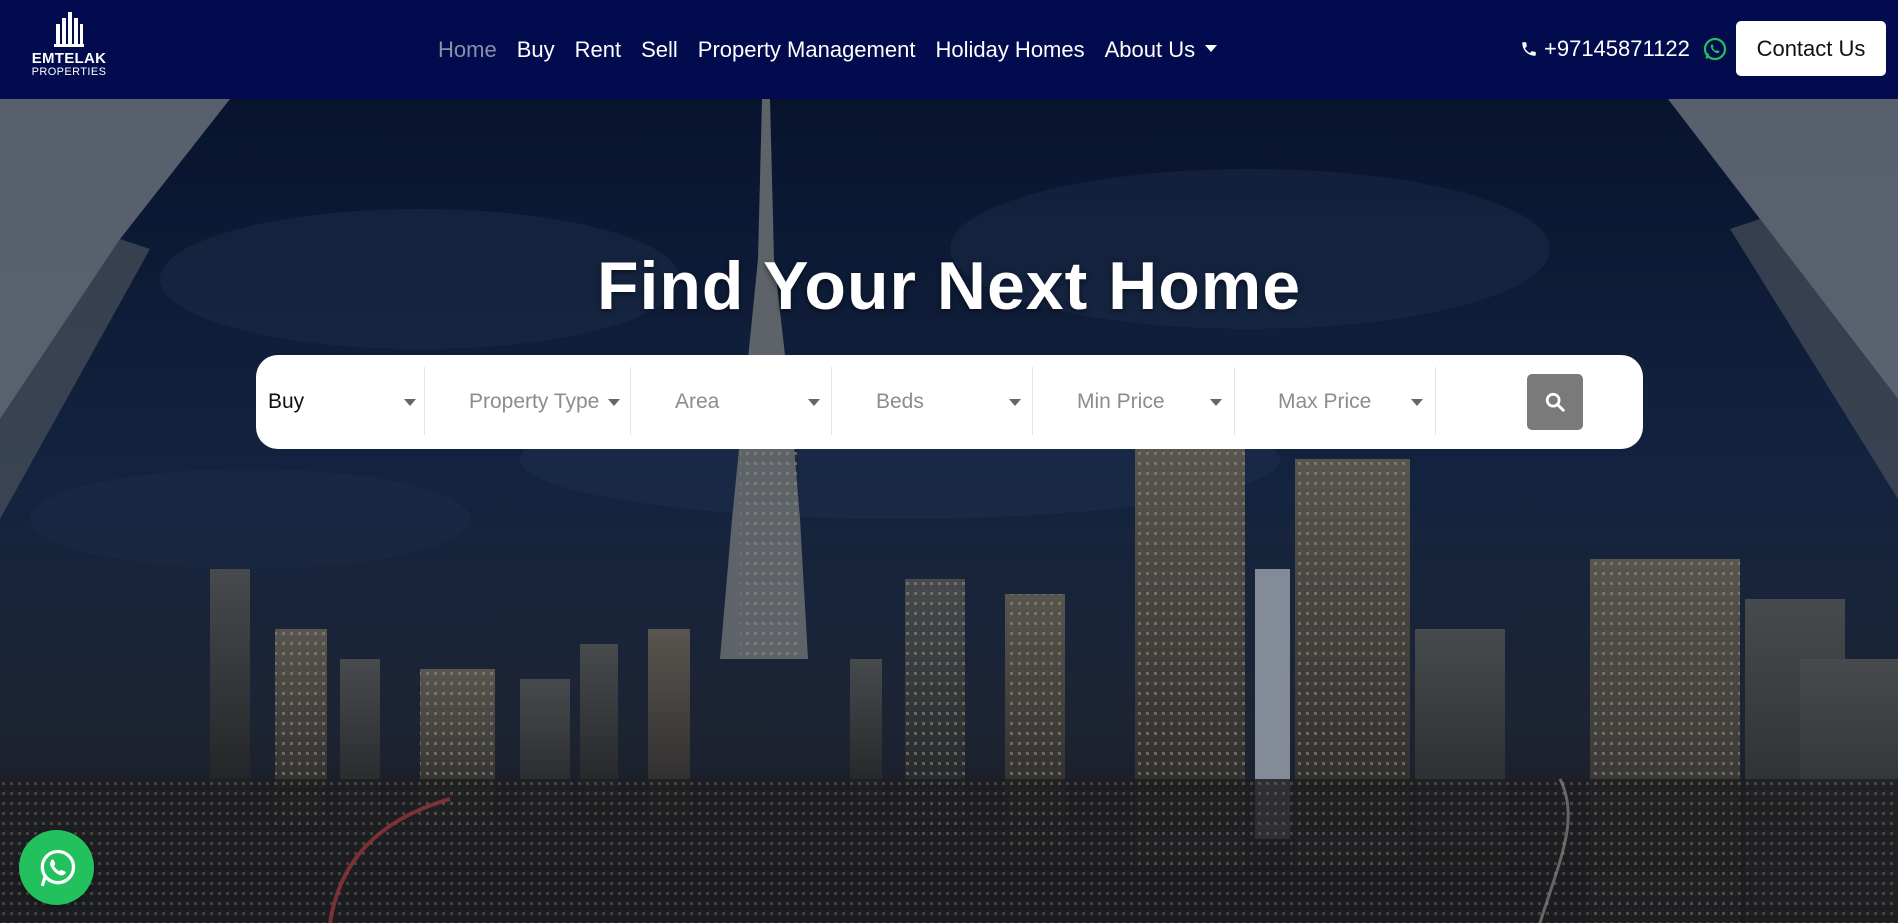 This screenshot has height=923, width=1898. Describe the element at coordinates (807, 50) in the screenshot. I see `nav-property-management: Property Management` at that location.